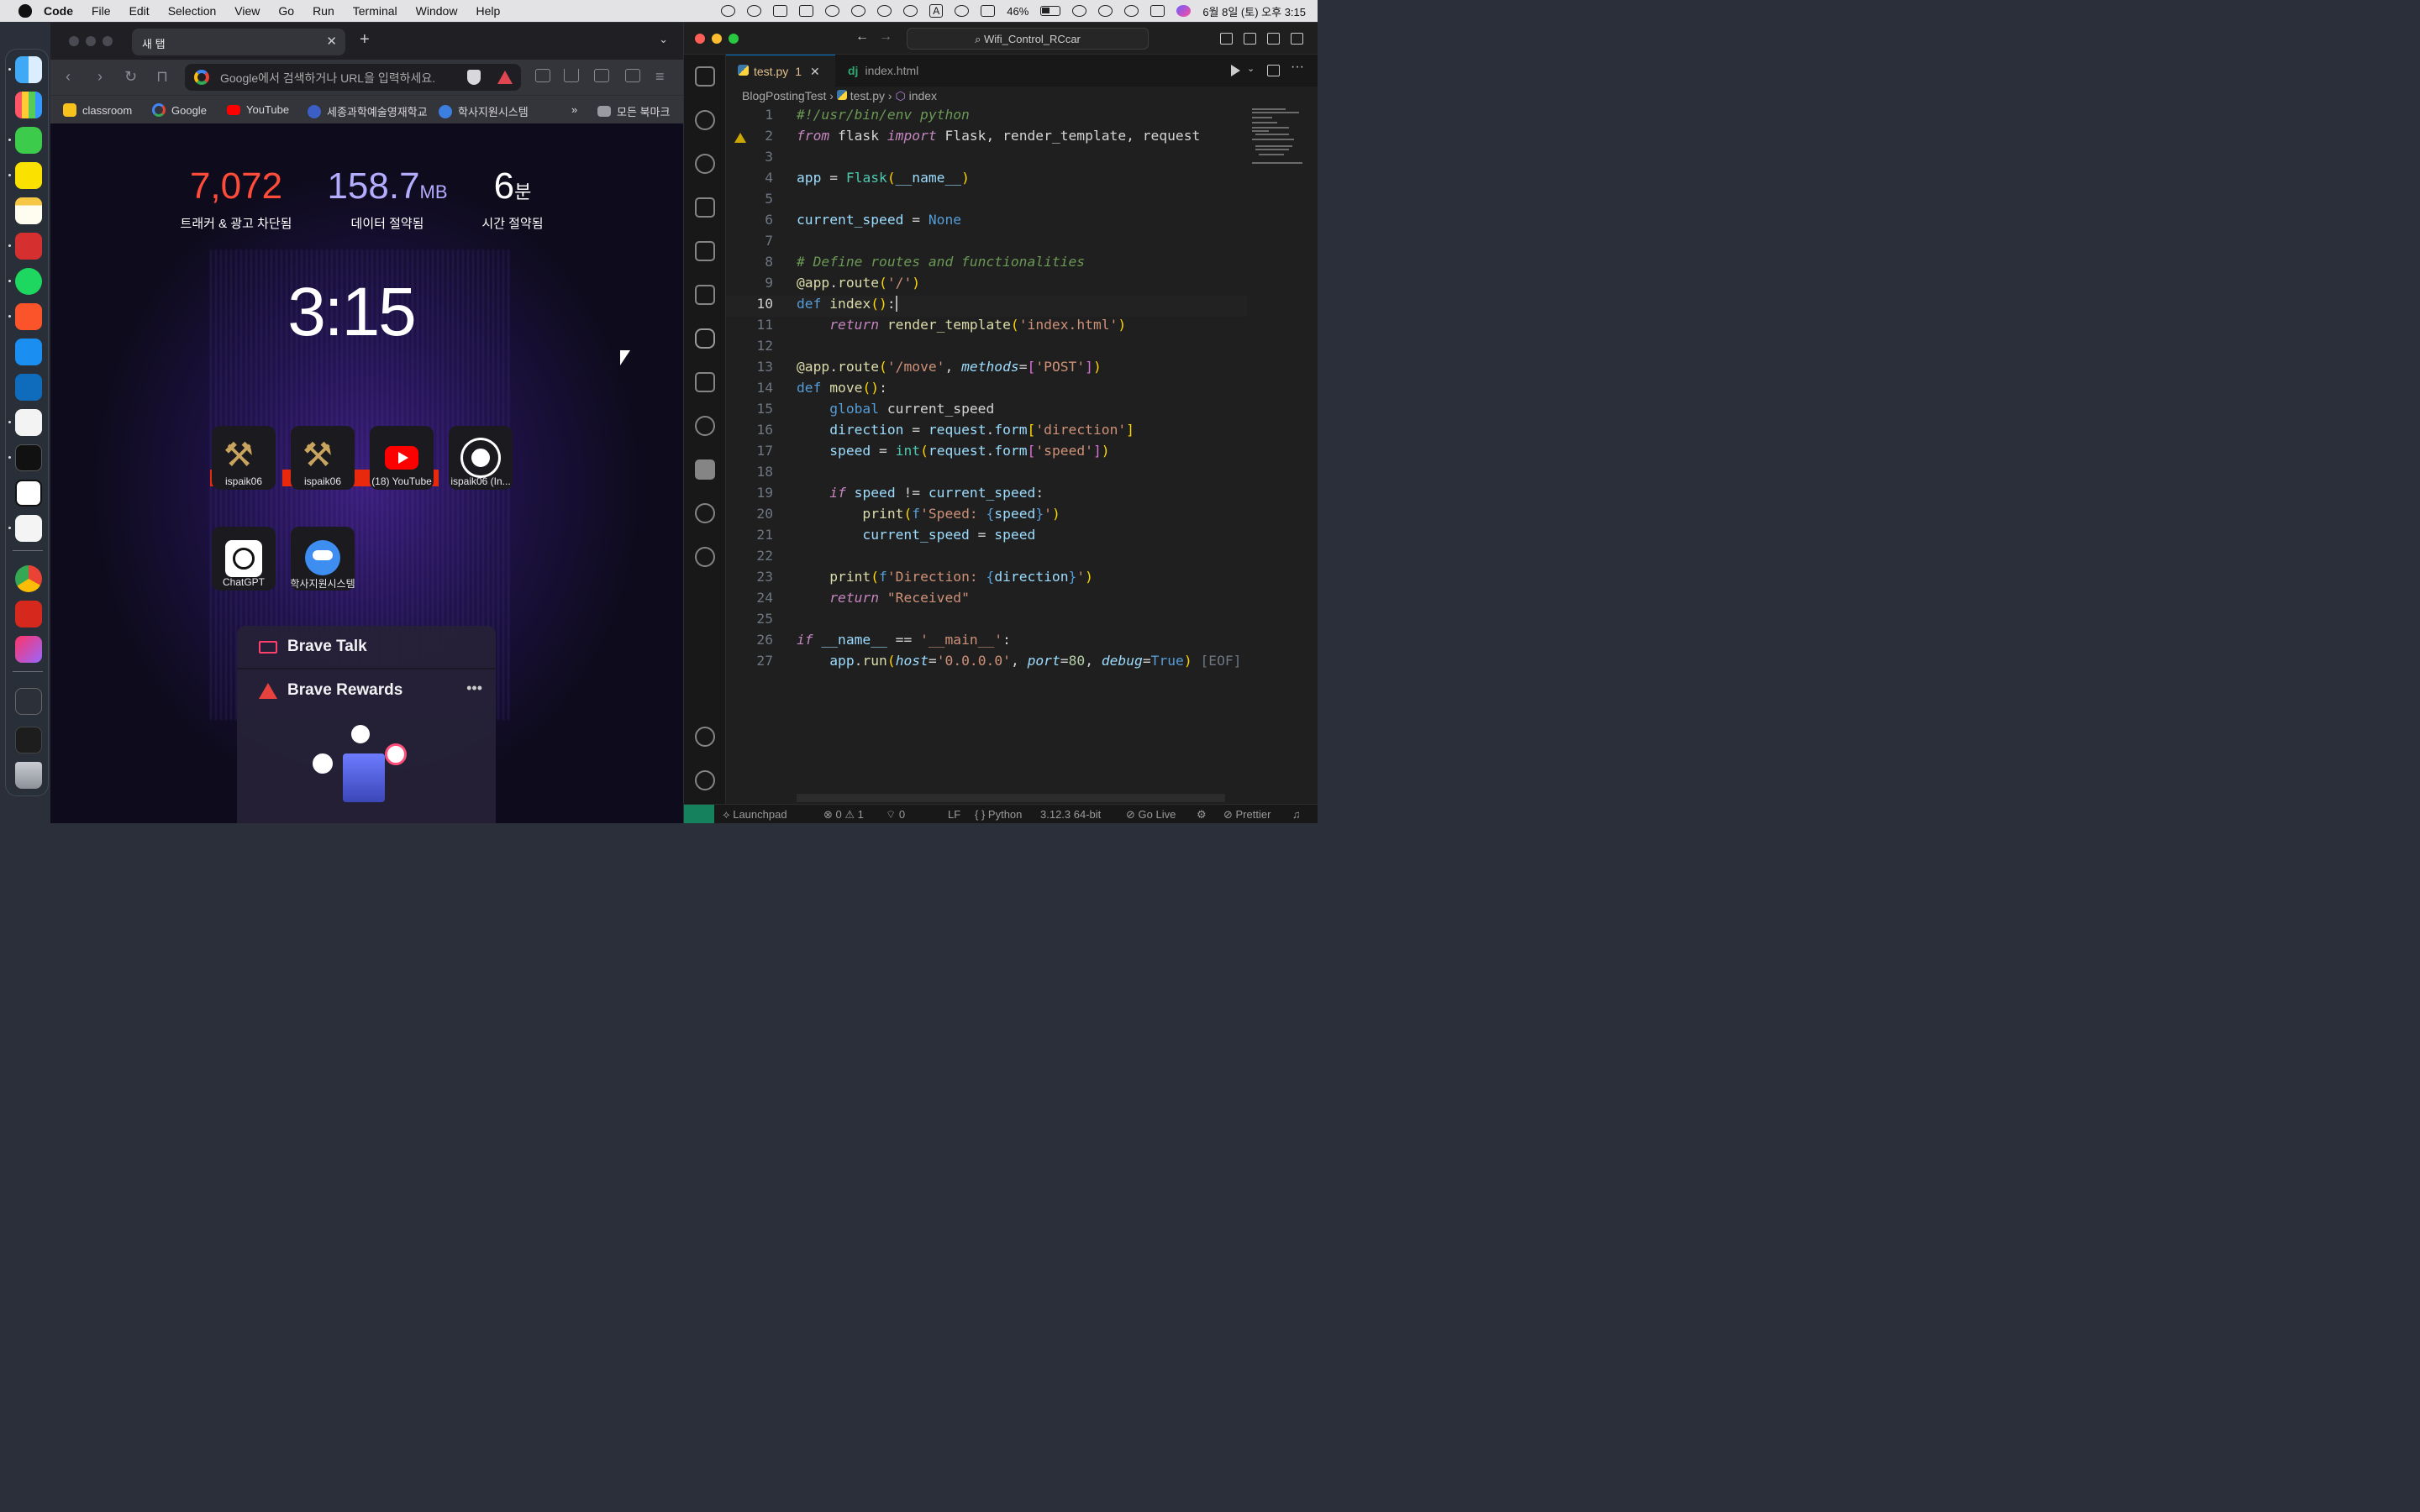  Describe the element at coordinates (505, 77) in the screenshot. I see `brave-rewards-icon` at that location.